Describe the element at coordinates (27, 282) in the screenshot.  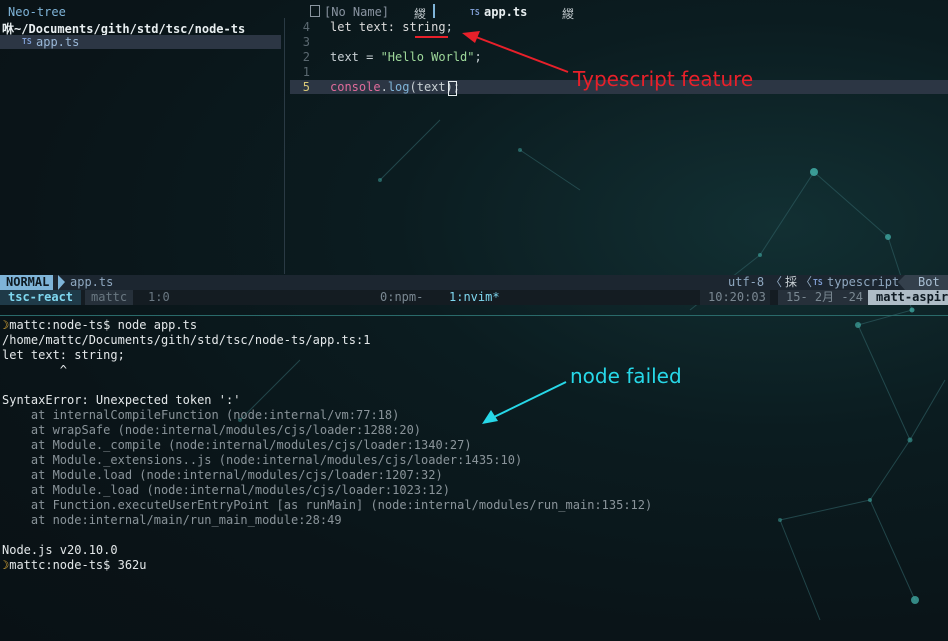
I see `mode-indicator: NORMAL` at that location.